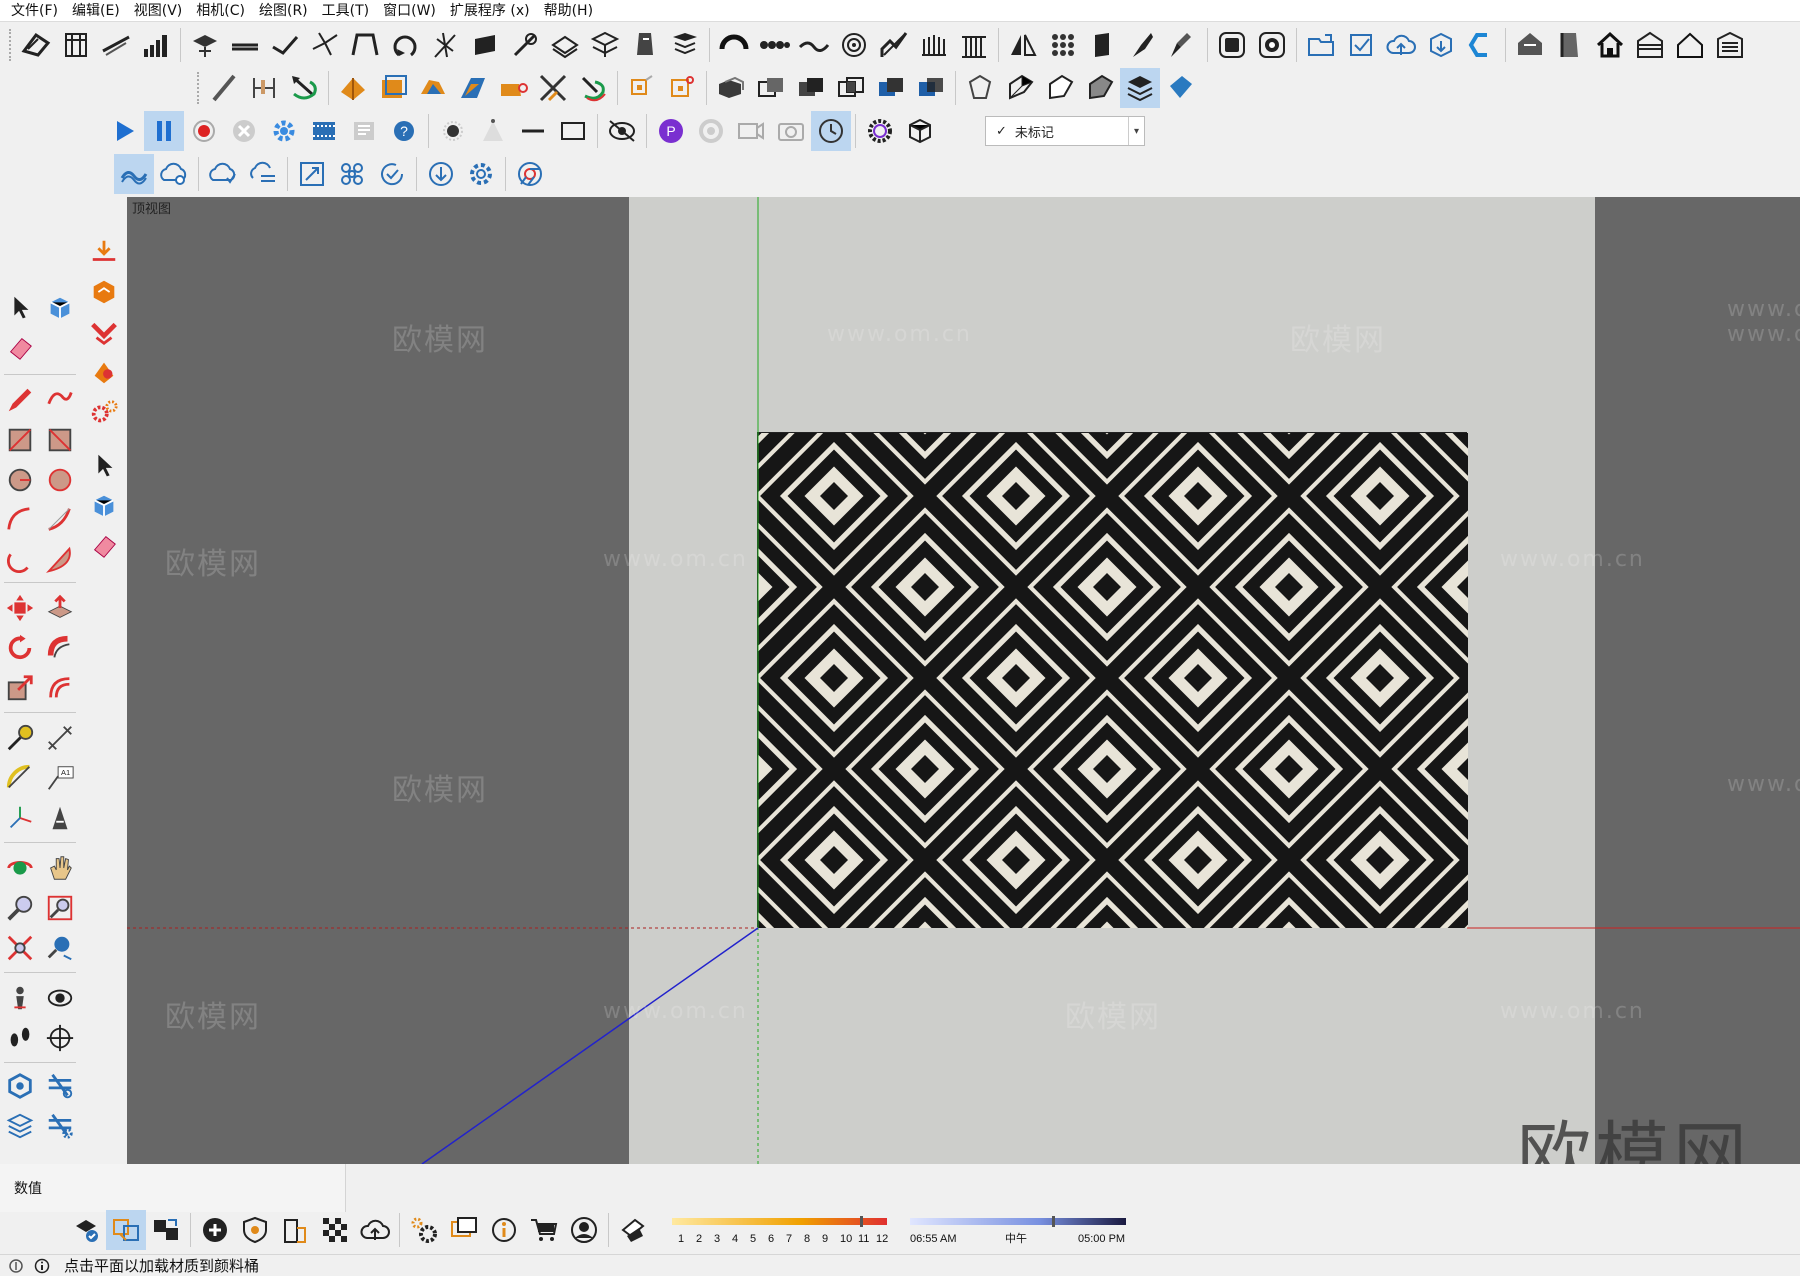  I want to click on make-component-icon, so click(60, 308).